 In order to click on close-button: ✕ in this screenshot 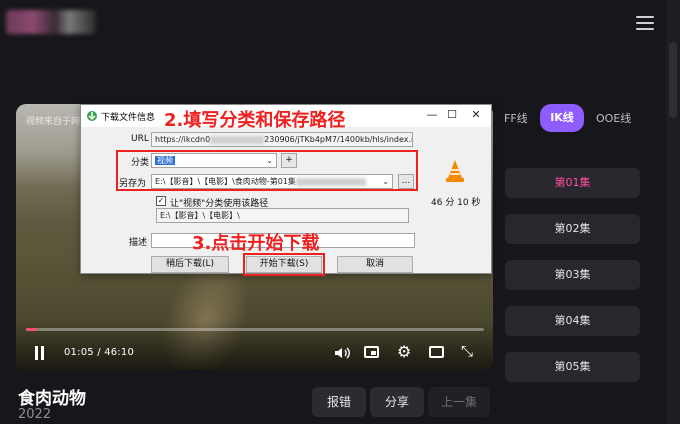, I will do `click(476, 114)`.